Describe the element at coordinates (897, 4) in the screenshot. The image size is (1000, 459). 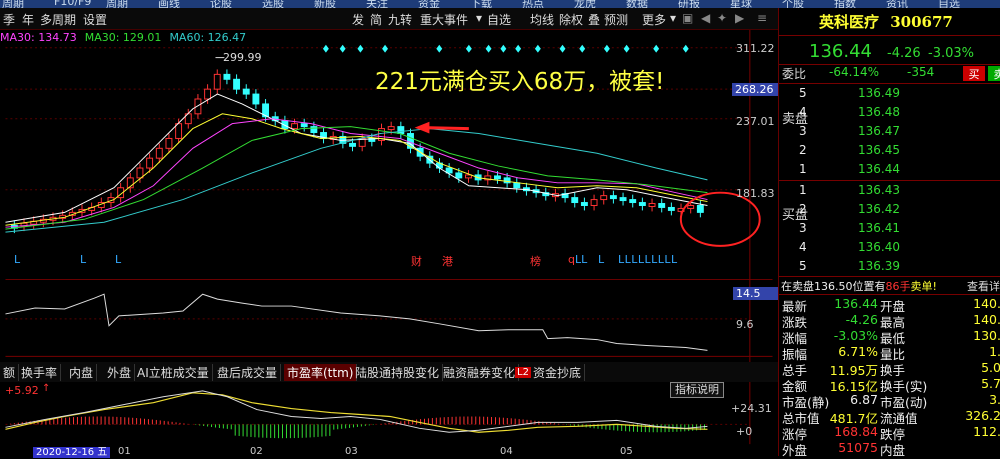
I see `top-menu-item: 资讯` at that location.